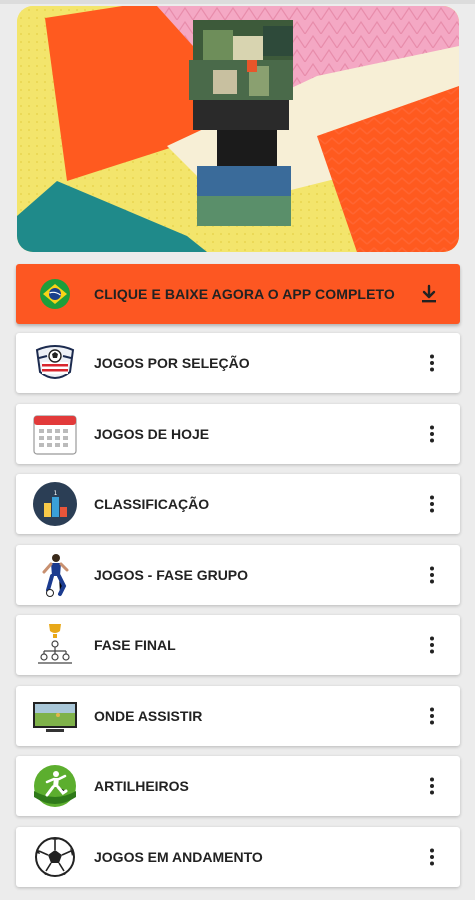 The height and width of the screenshot is (900, 475). What do you see at coordinates (55, 786) in the screenshot?
I see `striker-icon` at bounding box center [55, 786].